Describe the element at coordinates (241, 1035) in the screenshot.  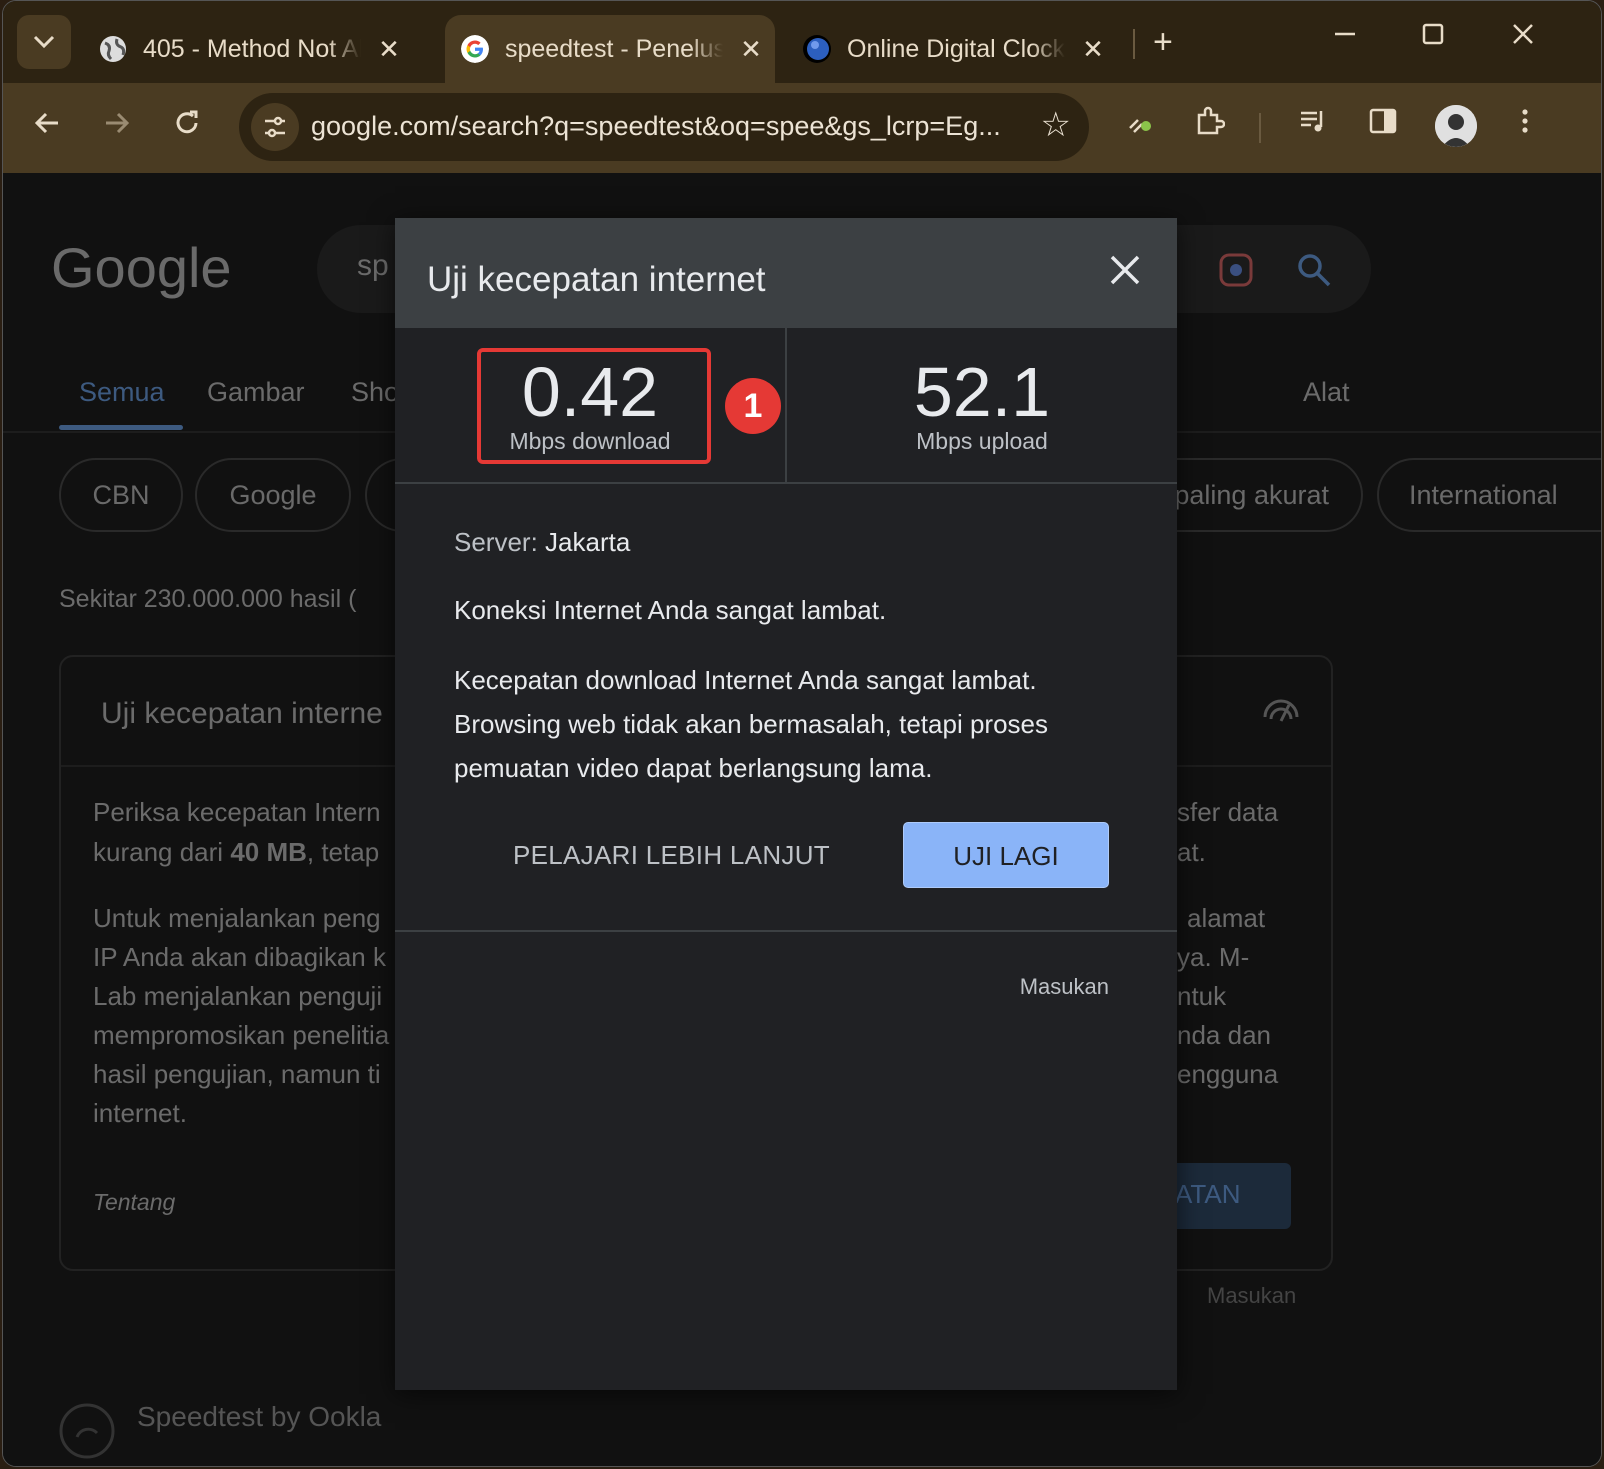
I see `card-text-line: mempromosikan penelitia` at that location.